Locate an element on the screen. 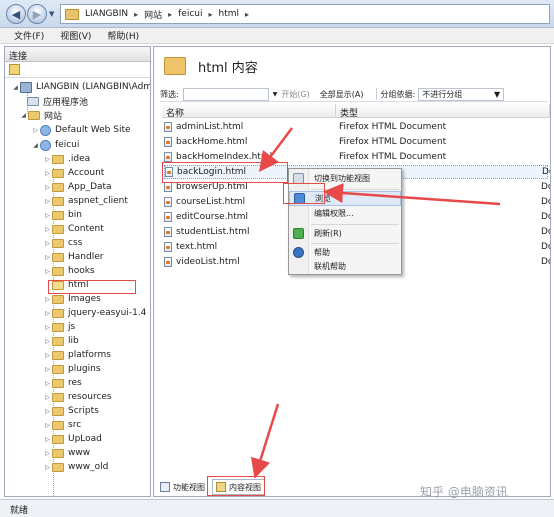  filter-input is located at coordinates (225, 94).